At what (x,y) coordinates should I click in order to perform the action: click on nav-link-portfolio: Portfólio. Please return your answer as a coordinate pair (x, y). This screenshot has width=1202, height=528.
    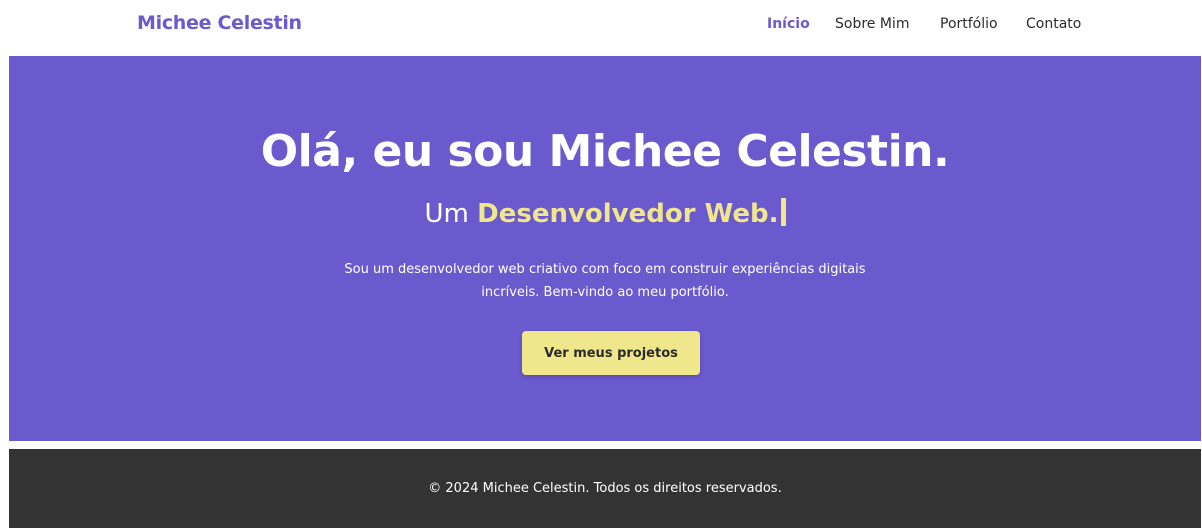
    Looking at the image, I should click on (969, 24).